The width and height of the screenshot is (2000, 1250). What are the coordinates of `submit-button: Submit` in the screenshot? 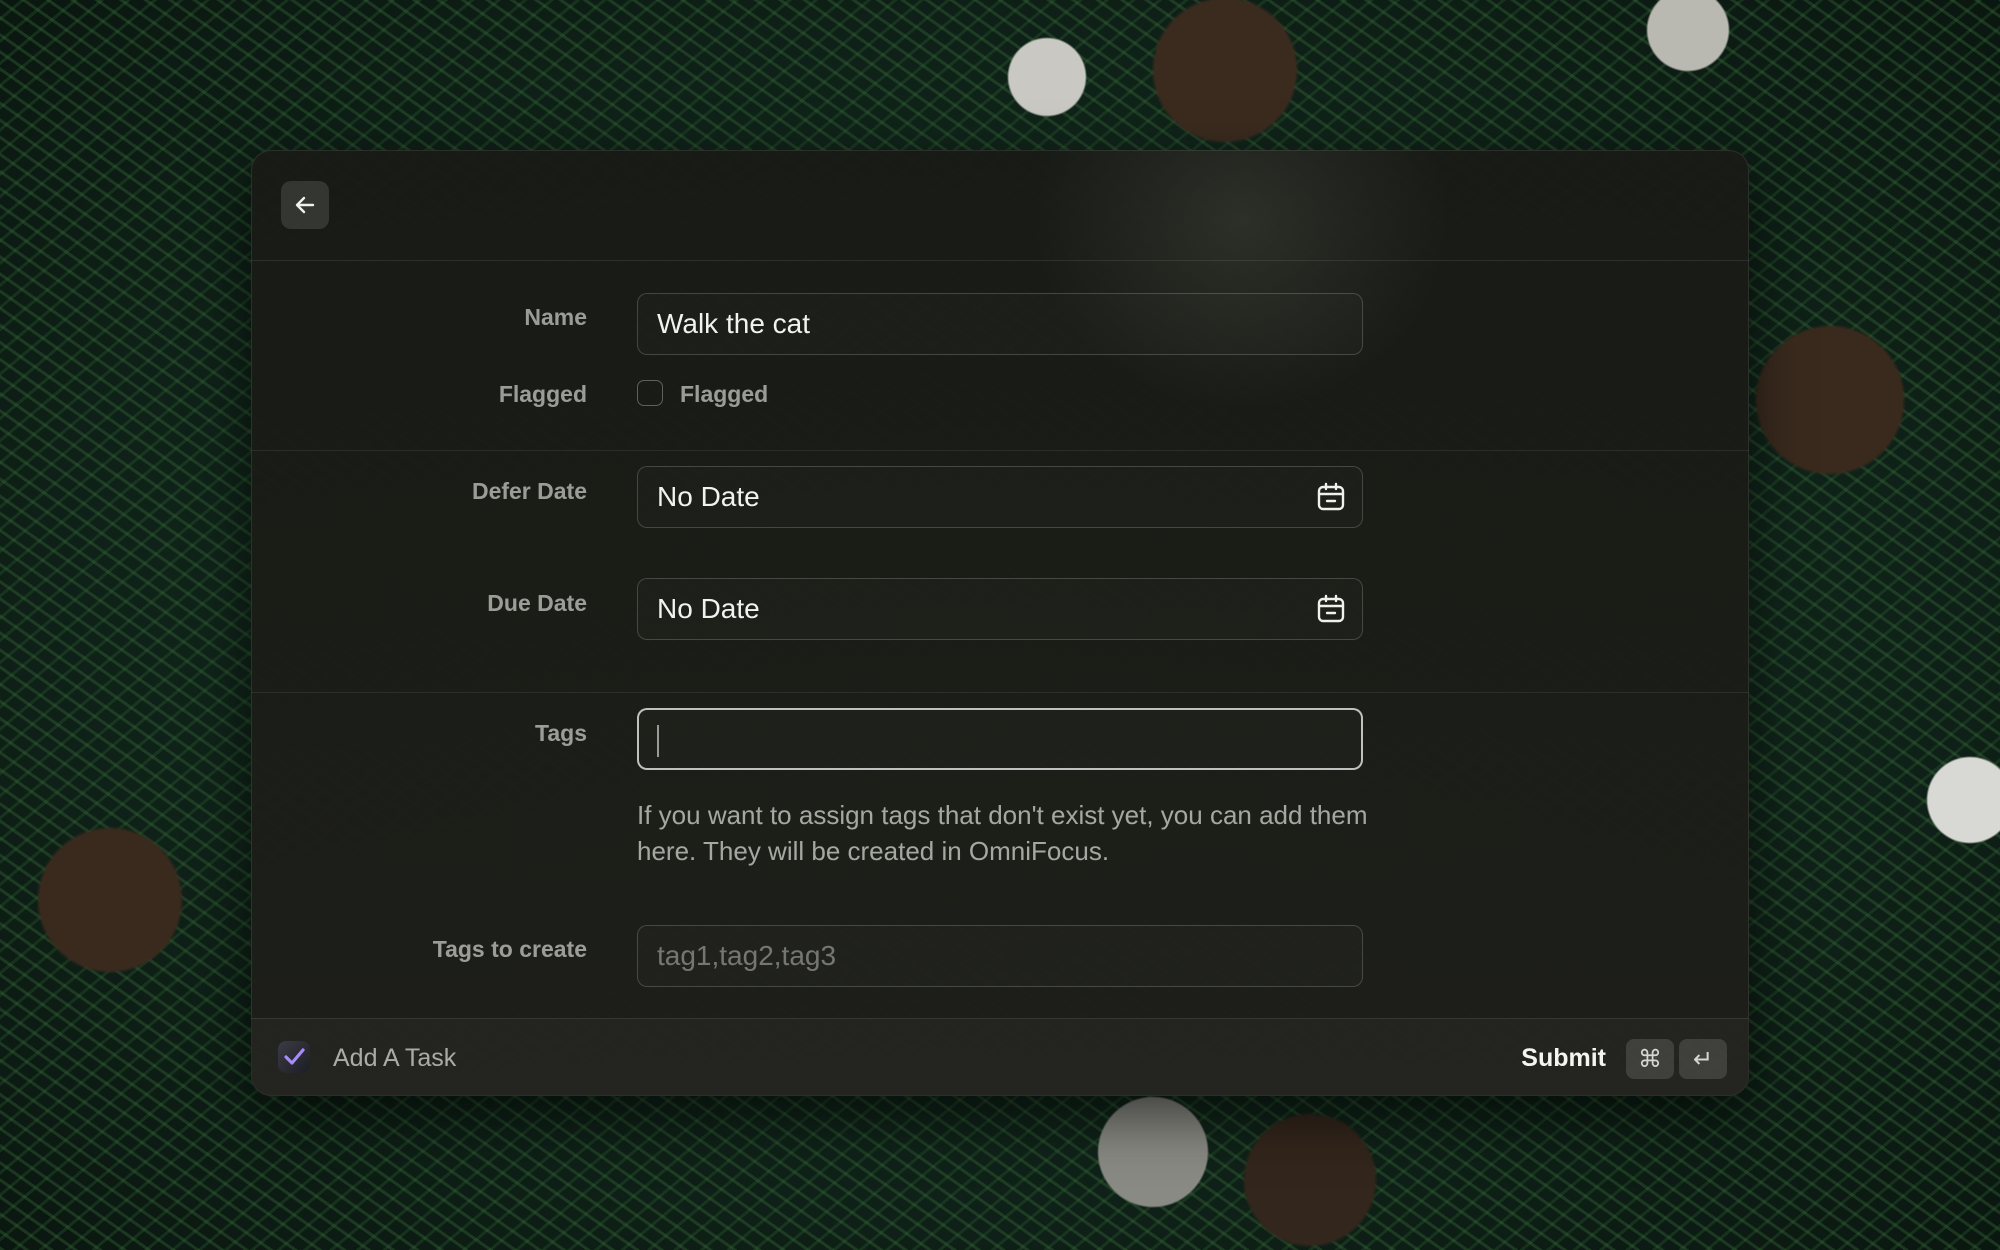 It's located at (1563, 1057).